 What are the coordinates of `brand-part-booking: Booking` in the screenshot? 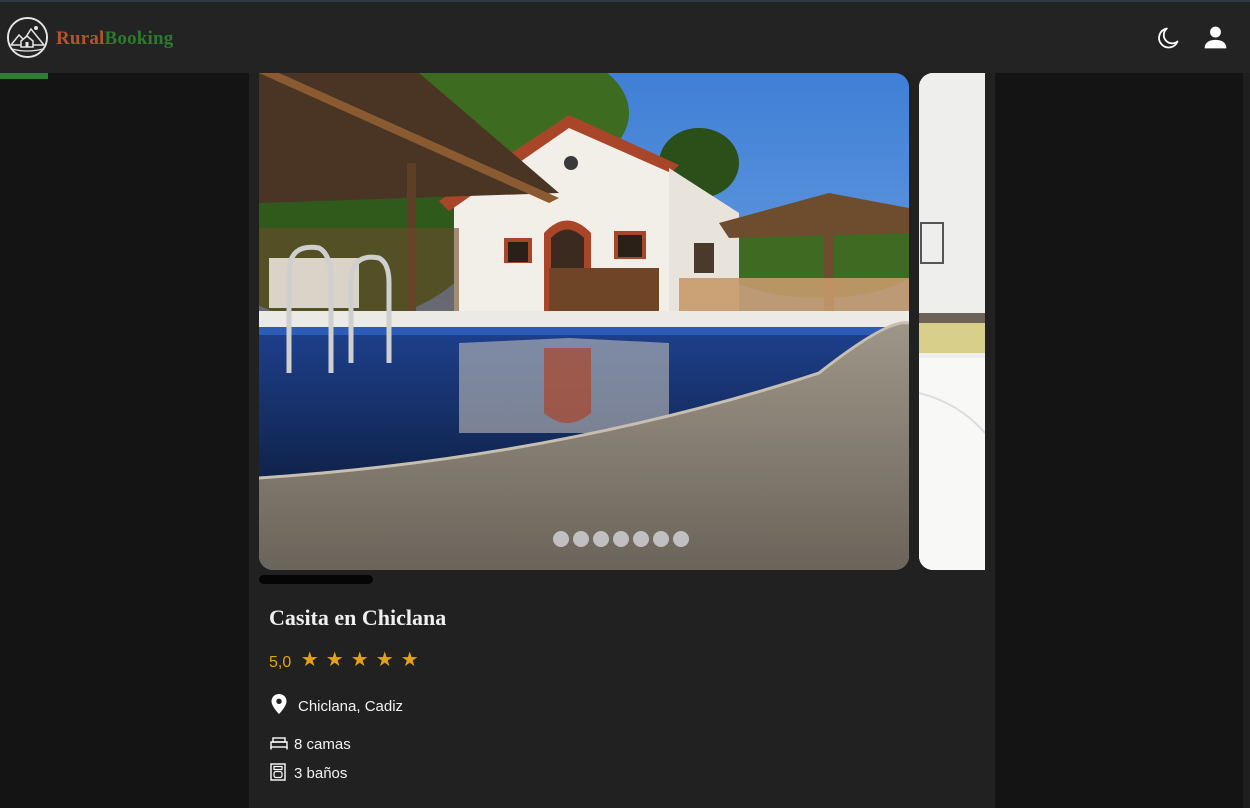 It's located at (139, 38).